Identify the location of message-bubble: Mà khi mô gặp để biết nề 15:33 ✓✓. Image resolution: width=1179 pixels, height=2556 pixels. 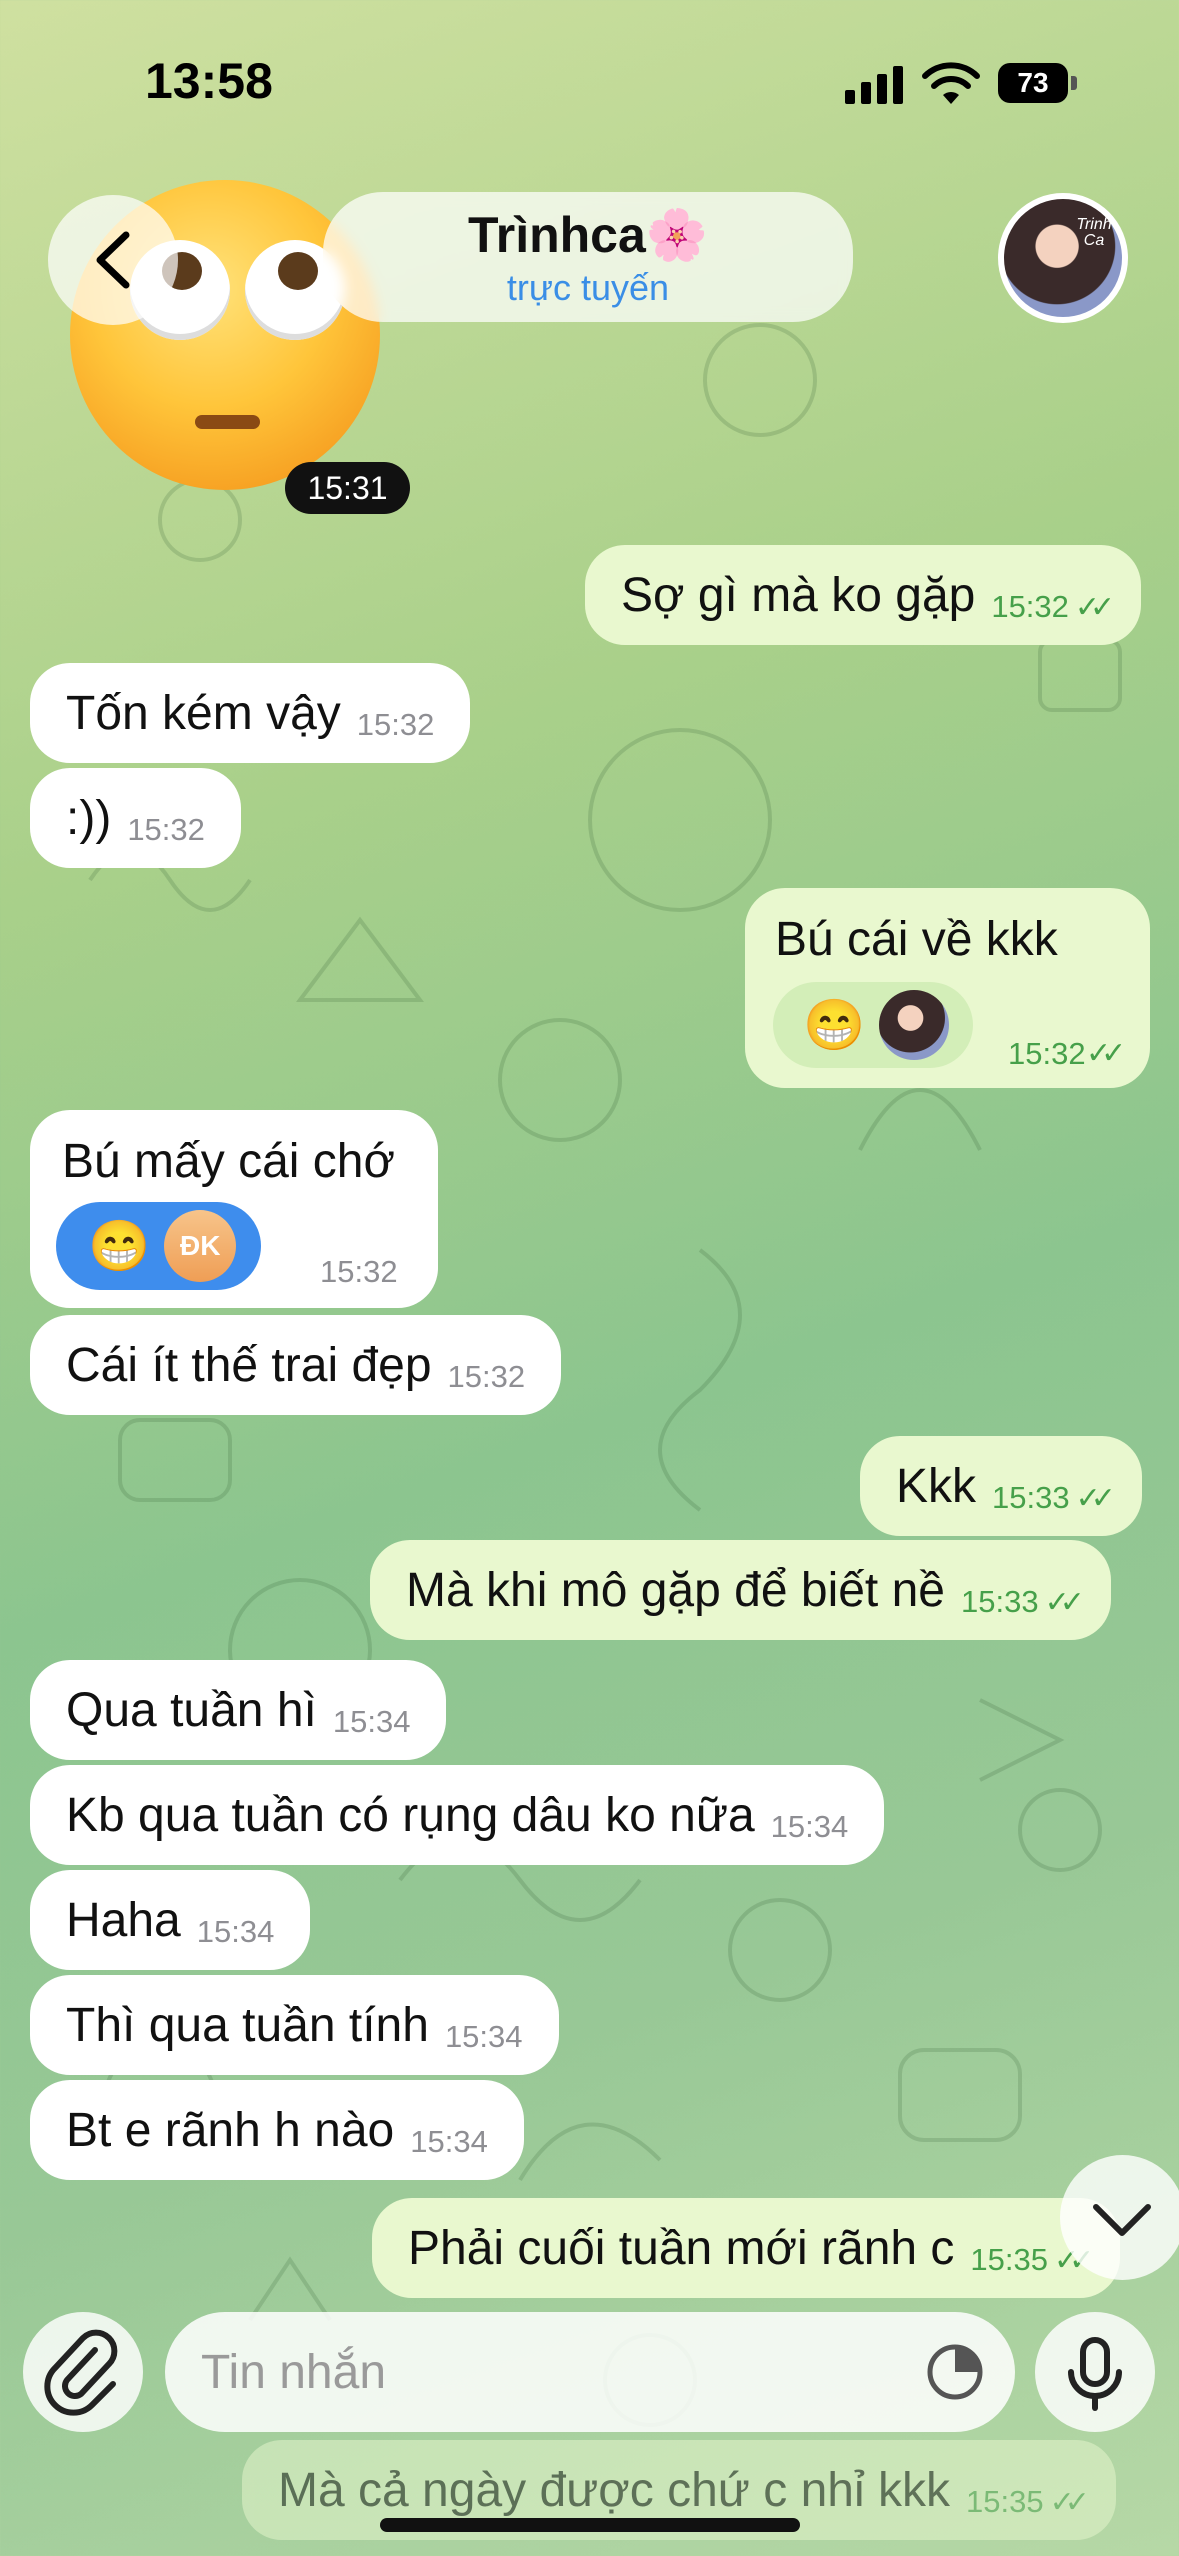
(740, 1590).